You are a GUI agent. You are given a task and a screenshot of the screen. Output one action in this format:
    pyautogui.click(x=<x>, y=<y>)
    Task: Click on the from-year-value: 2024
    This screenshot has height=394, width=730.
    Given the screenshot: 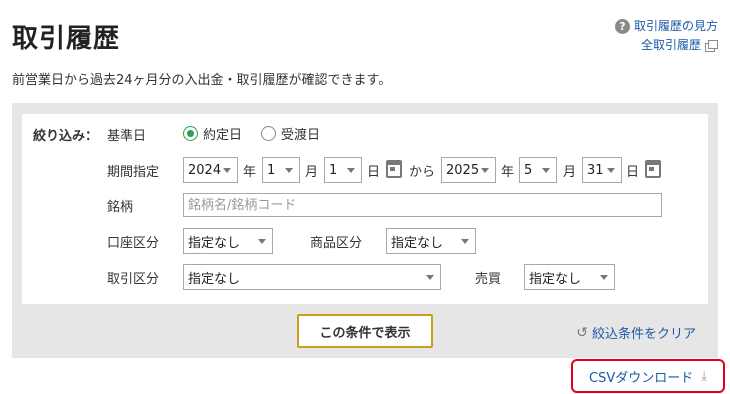 What is the action you would take?
    pyautogui.click(x=205, y=170)
    